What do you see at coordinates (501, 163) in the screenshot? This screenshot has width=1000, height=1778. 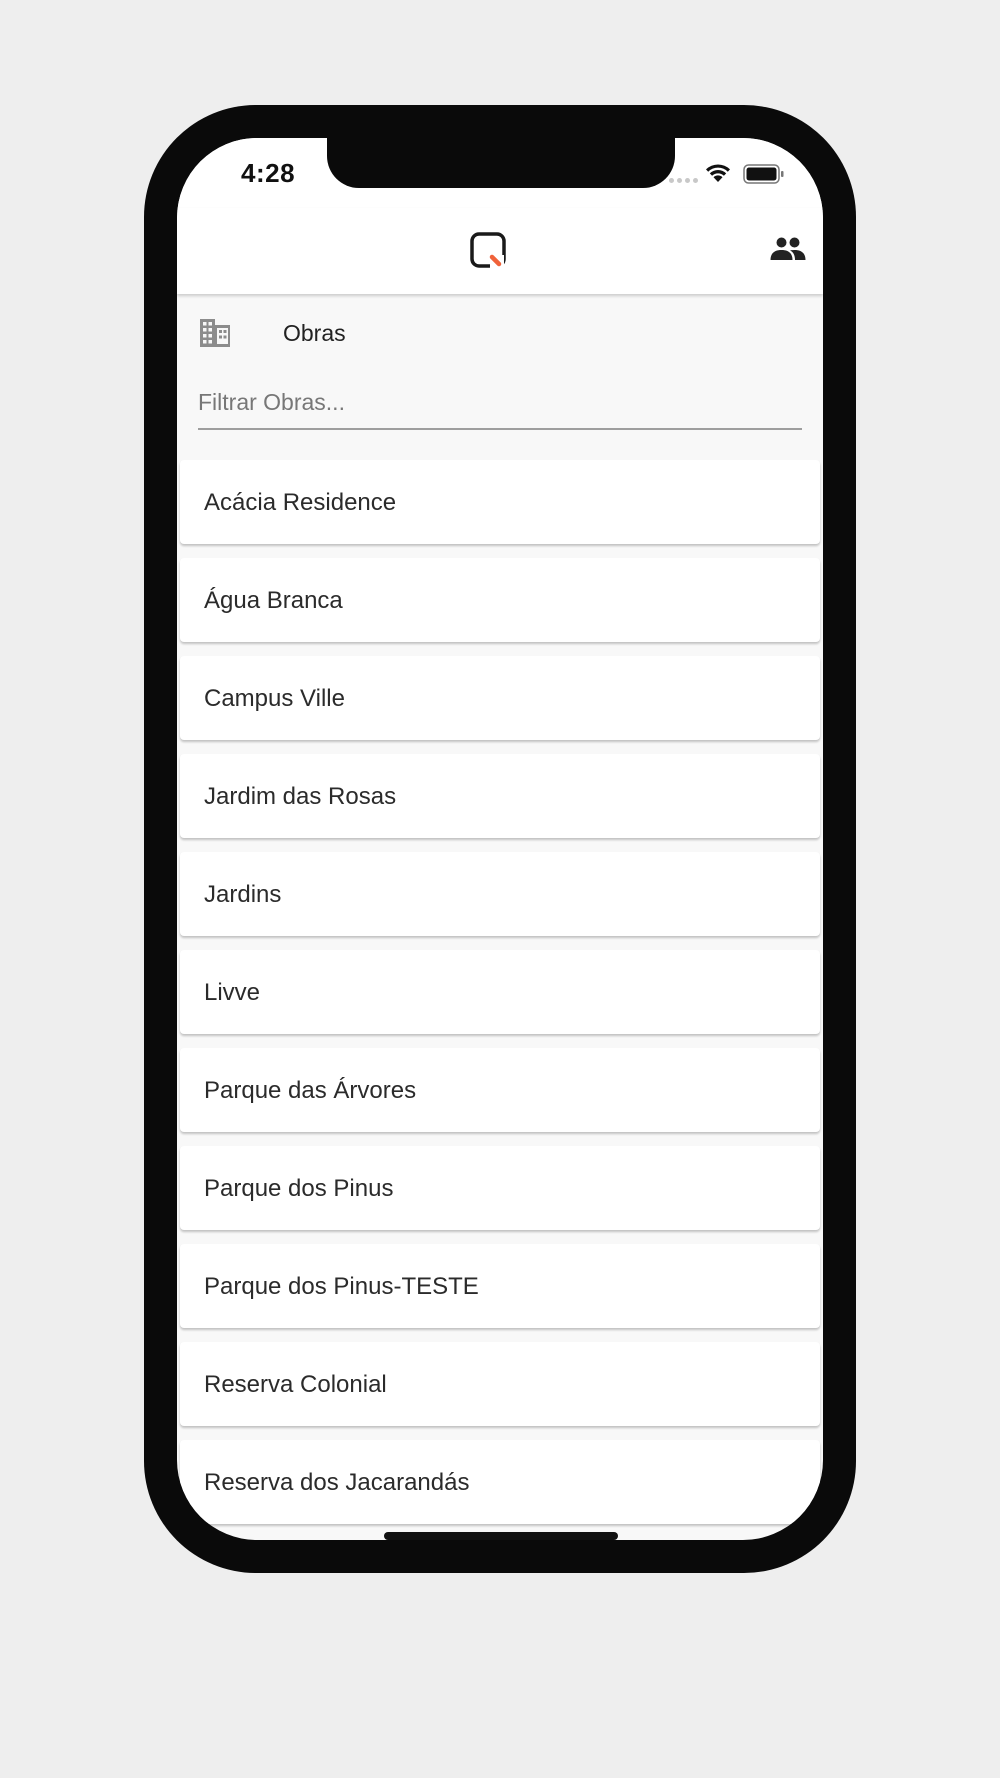 I see `device-notch` at bounding box center [501, 163].